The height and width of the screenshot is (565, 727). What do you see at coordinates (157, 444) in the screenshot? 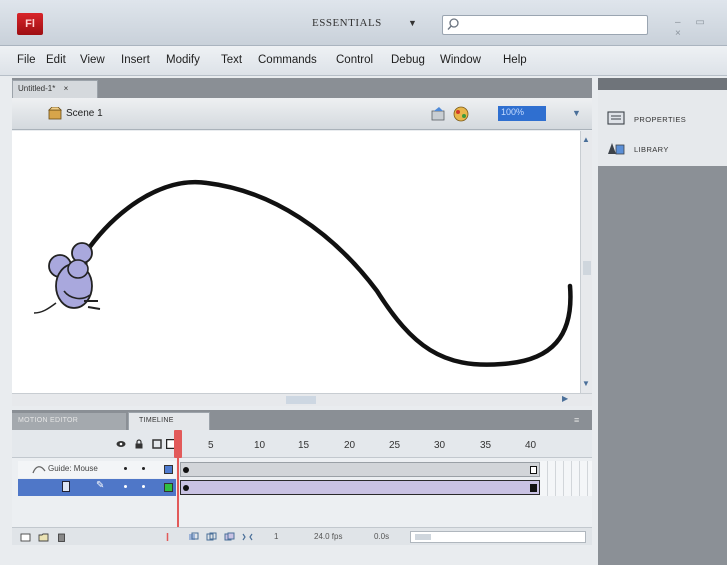
I see `outline-icon` at bounding box center [157, 444].